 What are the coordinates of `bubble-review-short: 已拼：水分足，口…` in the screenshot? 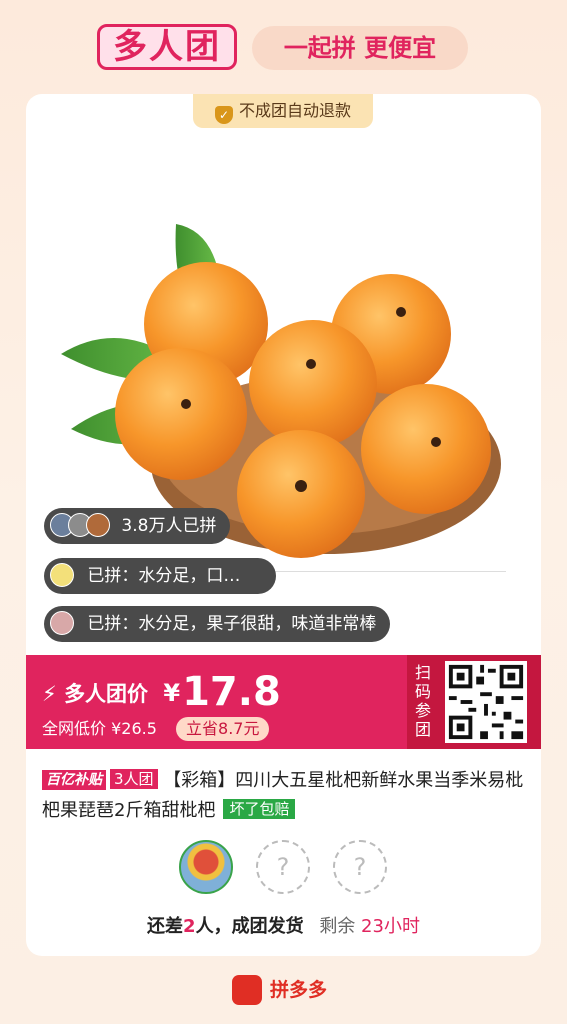 It's located at (160, 576).